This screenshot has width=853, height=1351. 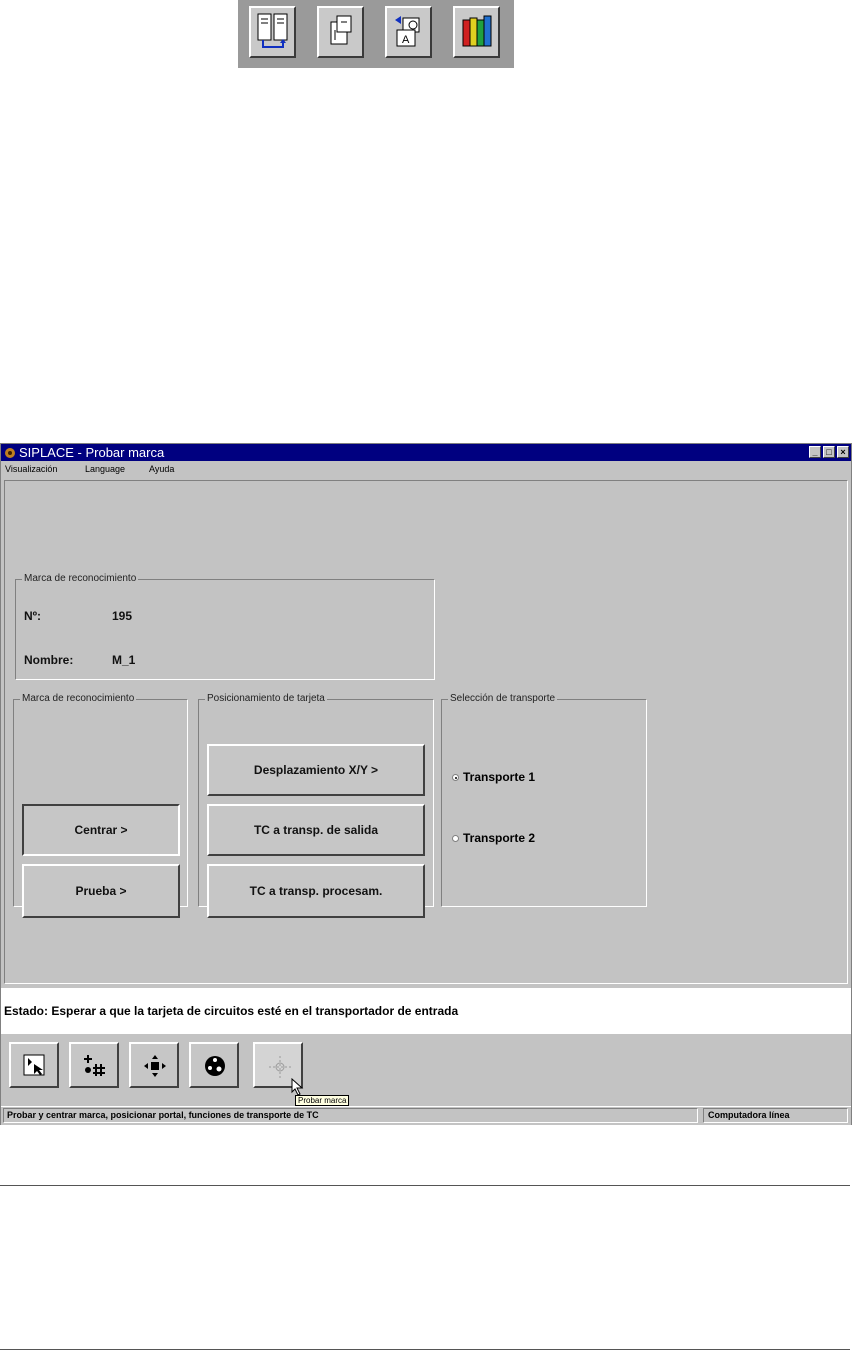 What do you see at coordinates (340, 32) in the screenshot?
I see `document-page-button` at bounding box center [340, 32].